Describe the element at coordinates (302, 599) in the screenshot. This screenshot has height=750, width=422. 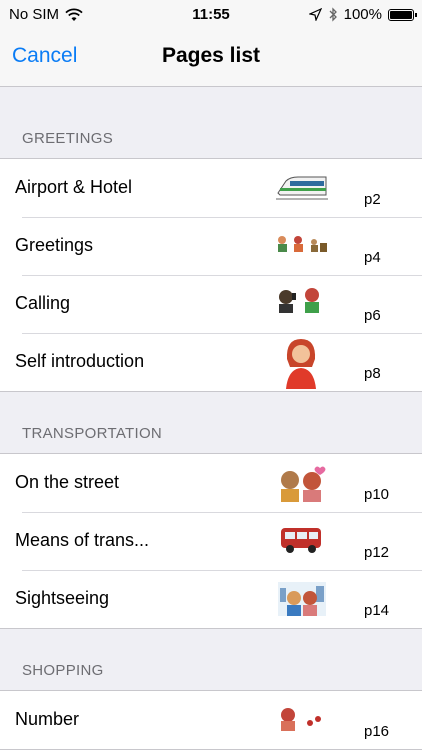
I see `sightseeing-icon` at that location.